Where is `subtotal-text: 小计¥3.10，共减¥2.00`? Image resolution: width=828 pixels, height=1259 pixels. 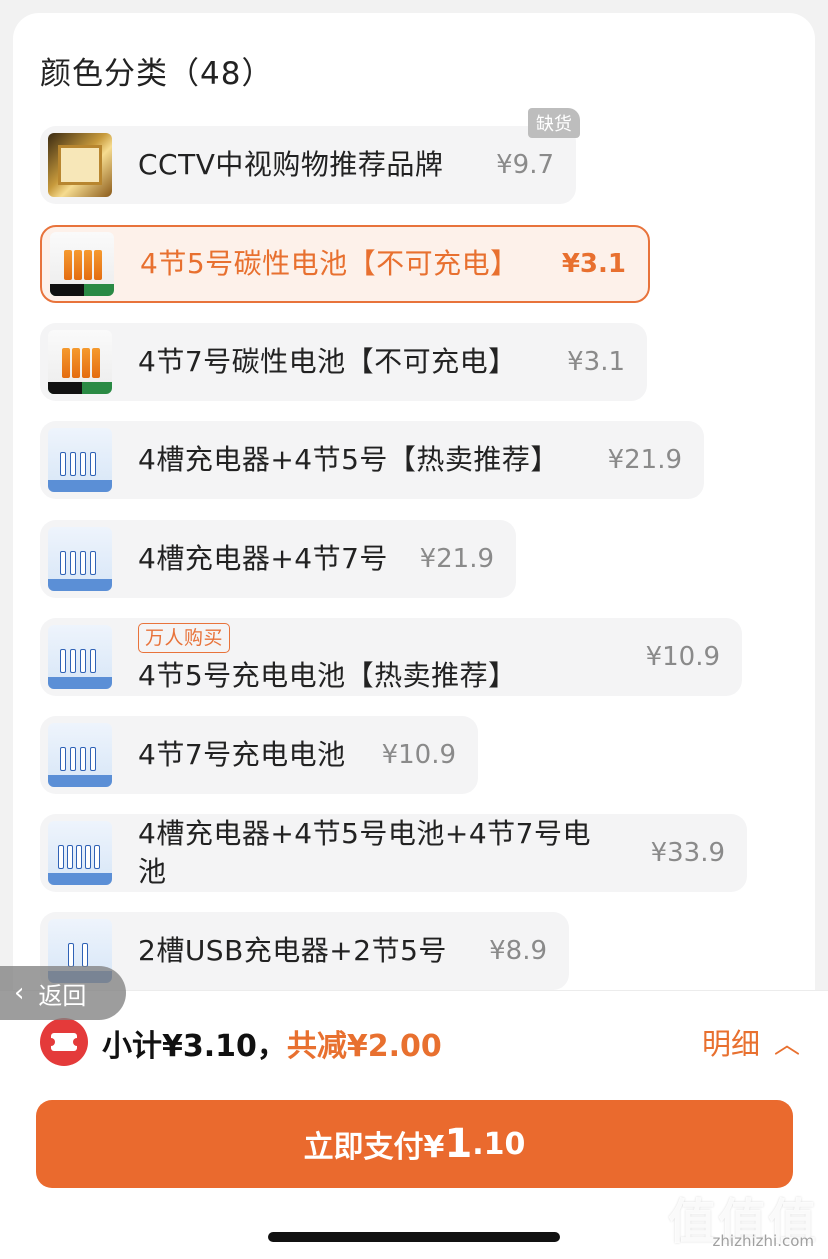 subtotal-text: 小计¥3.10，共减¥2.00 is located at coordinates (272, 1043).